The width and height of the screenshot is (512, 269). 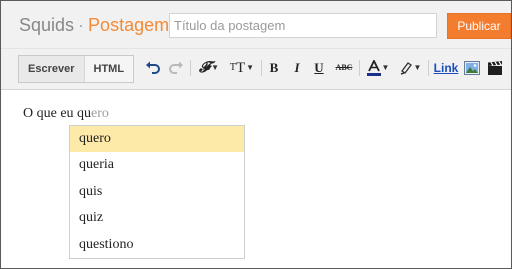 What do you see at coordinates (344, 68) in the screenshot?
I see `strikethrough-icon: ABC` at bounding box center [344, 68].